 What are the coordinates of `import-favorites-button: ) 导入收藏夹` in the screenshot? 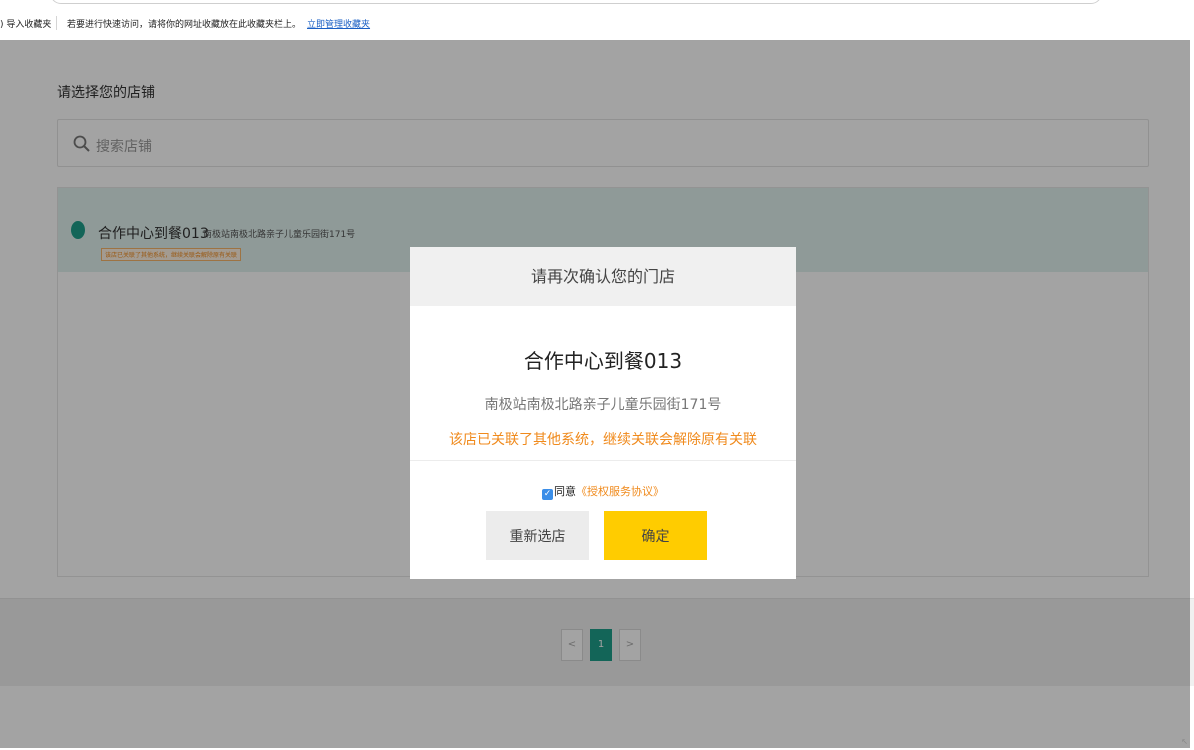 It's located at (25, 23).